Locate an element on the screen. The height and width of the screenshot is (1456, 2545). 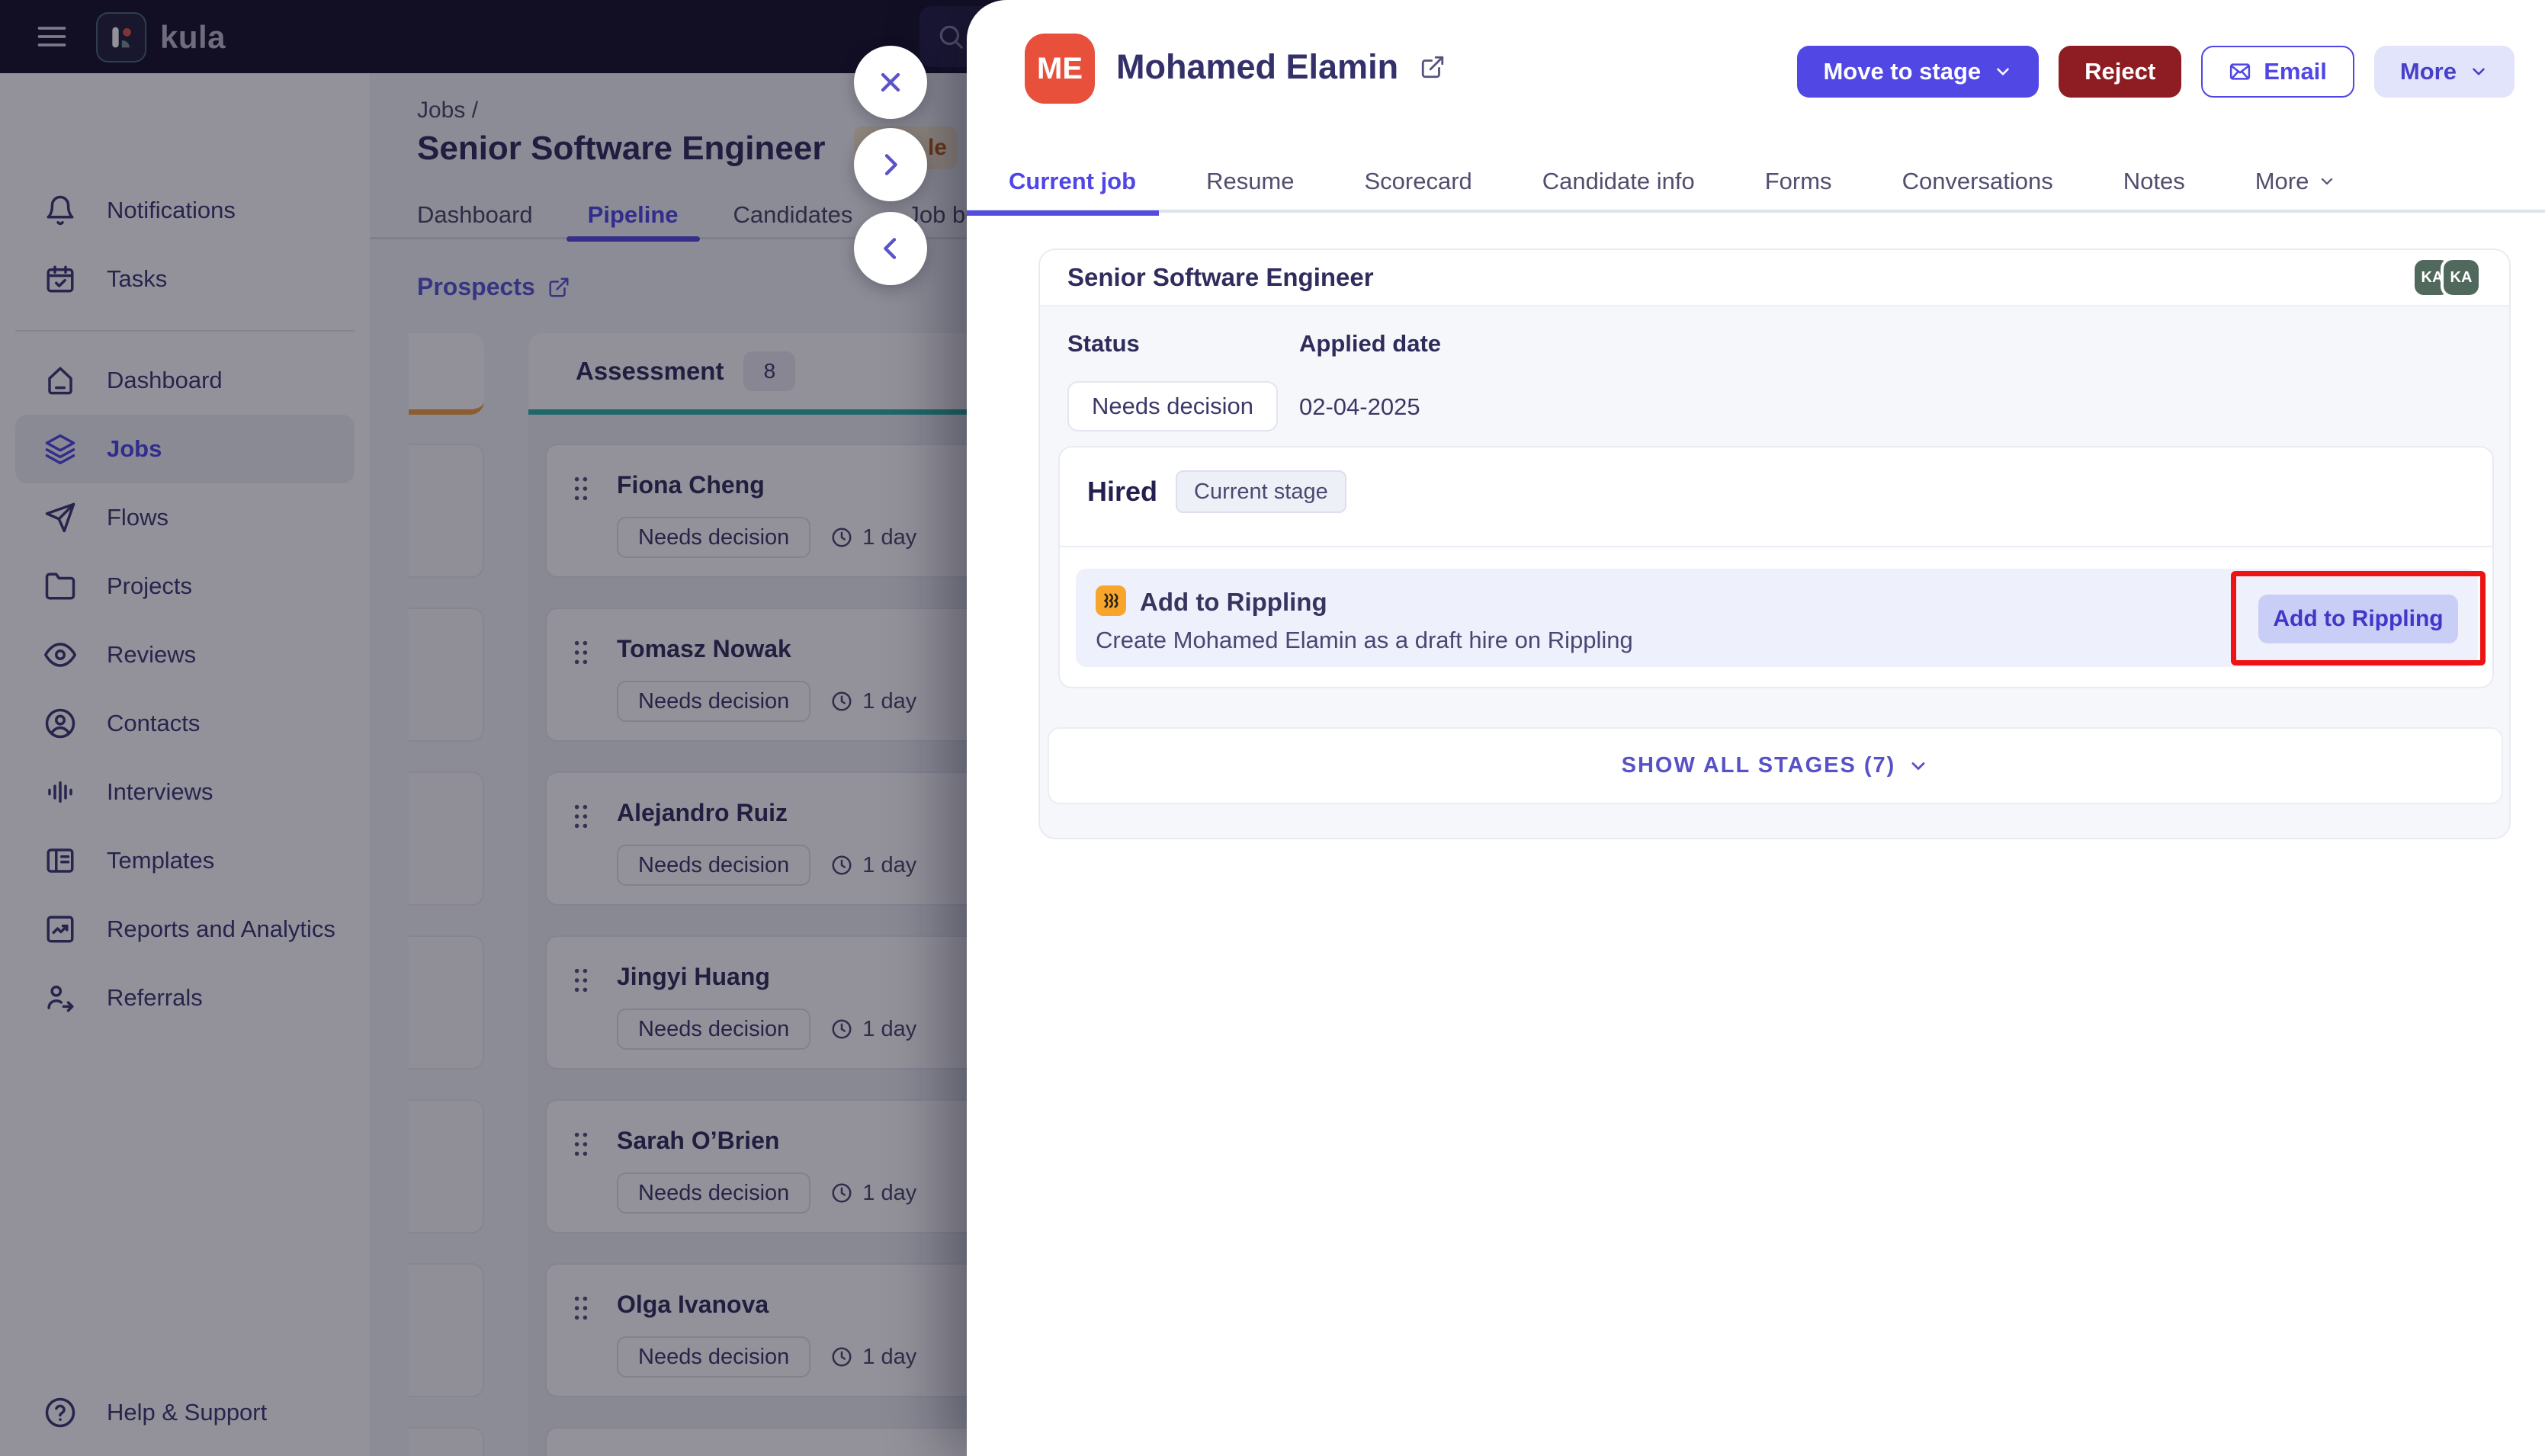
previous-candidate-button is located at coordinates (890, 248).